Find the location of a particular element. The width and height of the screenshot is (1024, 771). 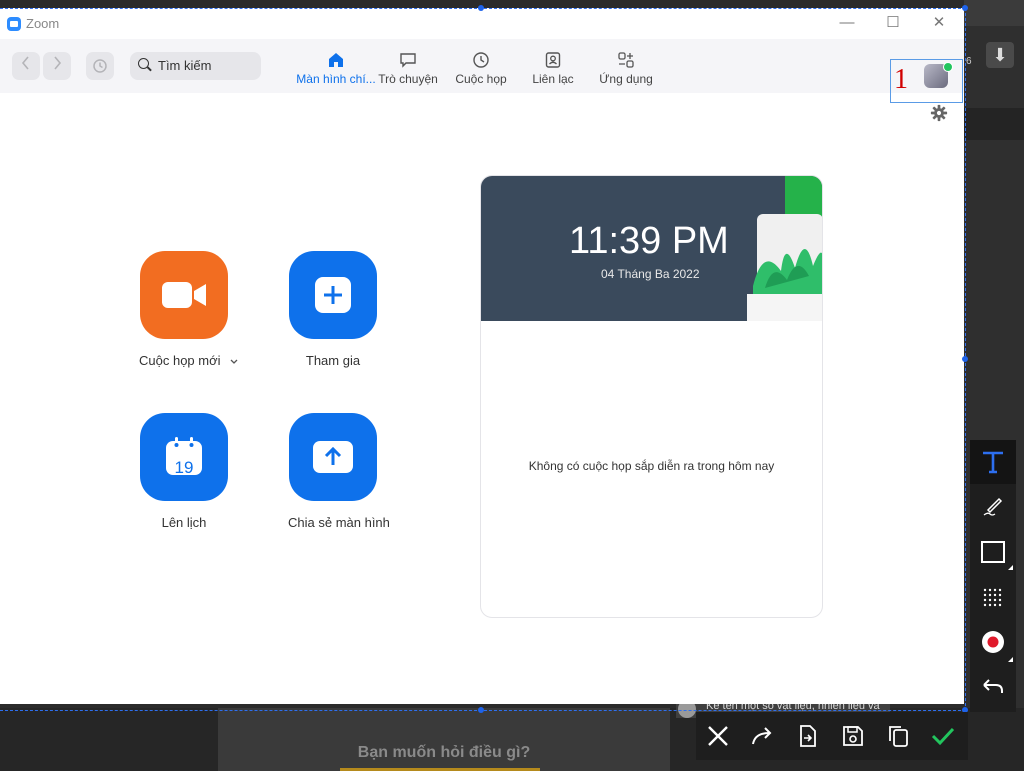

action-label: Tham gia is located at coordinates (333, 360).